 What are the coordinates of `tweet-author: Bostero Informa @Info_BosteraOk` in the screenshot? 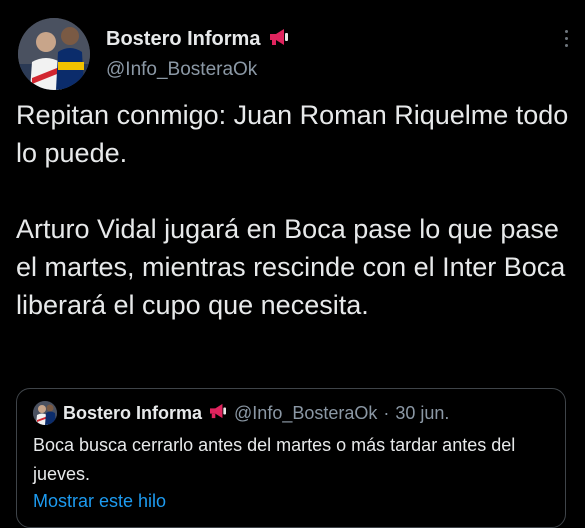 It's located at (198, 54).